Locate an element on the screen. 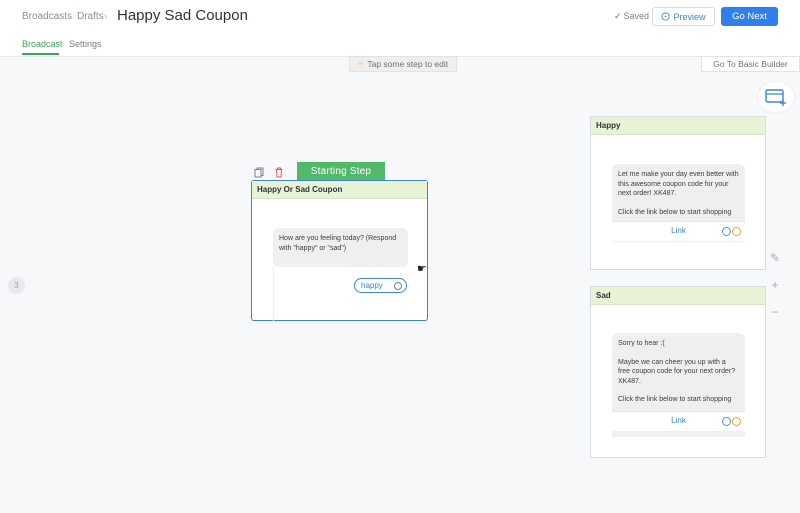  basic-builder-button: Go To Basic Builder is located at coordinates (750, 64).